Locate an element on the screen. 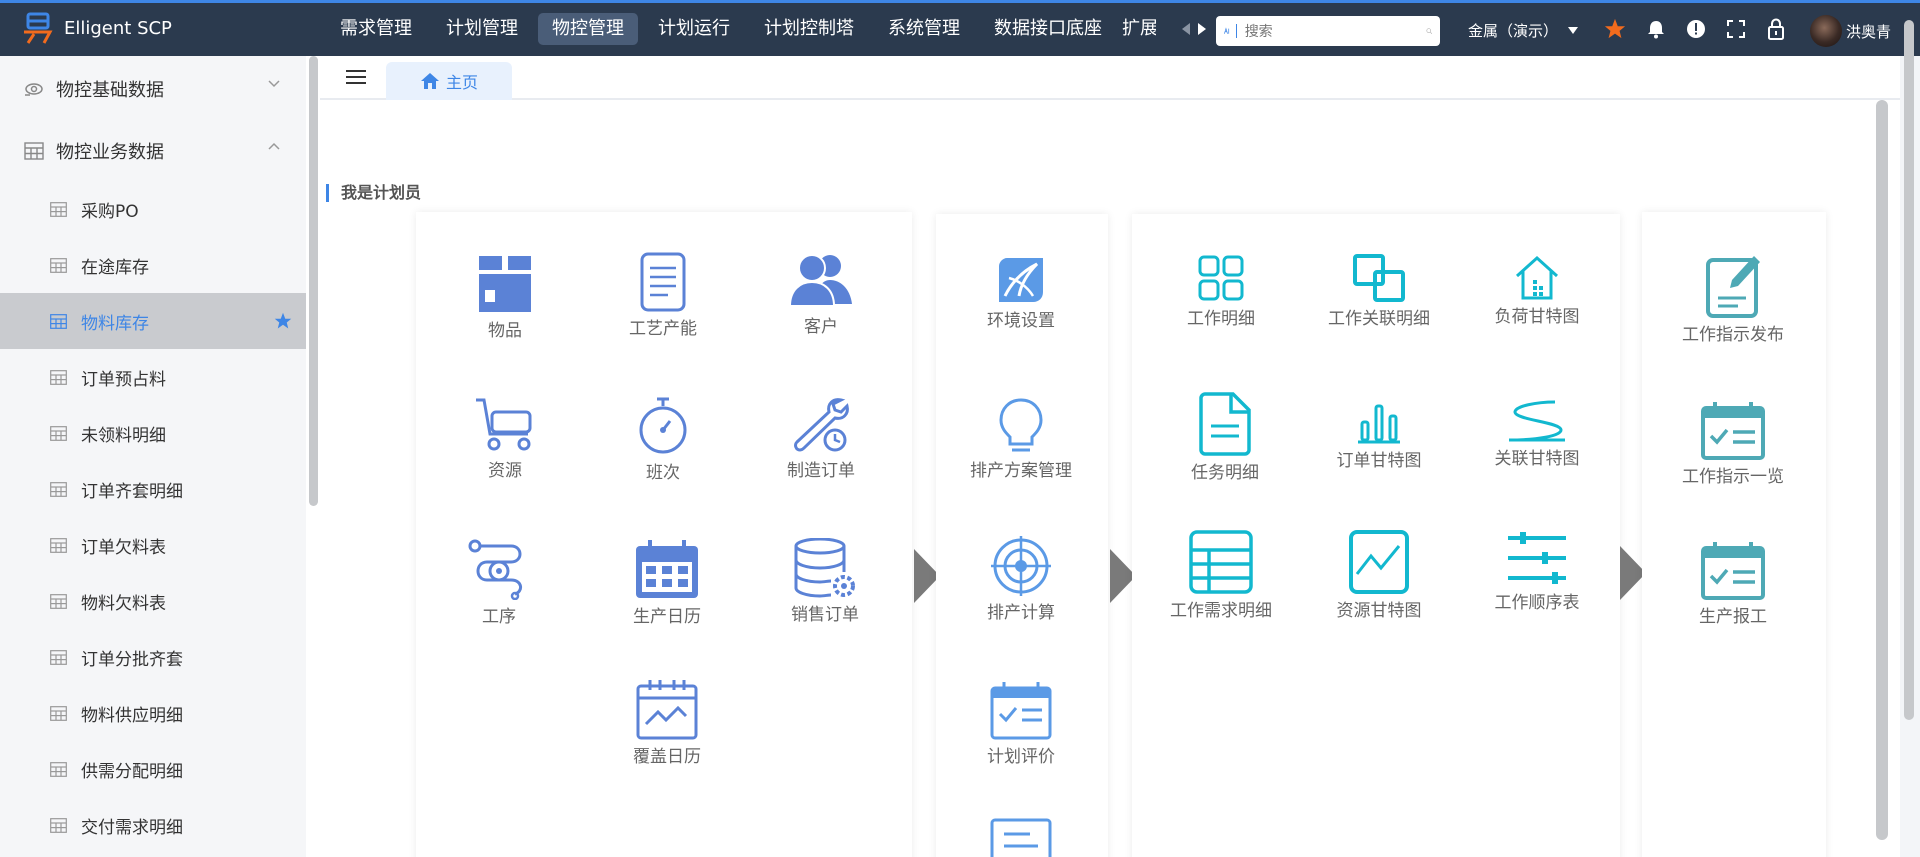  nav-item-extension: 扩展 is located at coordinates (1139, 29).